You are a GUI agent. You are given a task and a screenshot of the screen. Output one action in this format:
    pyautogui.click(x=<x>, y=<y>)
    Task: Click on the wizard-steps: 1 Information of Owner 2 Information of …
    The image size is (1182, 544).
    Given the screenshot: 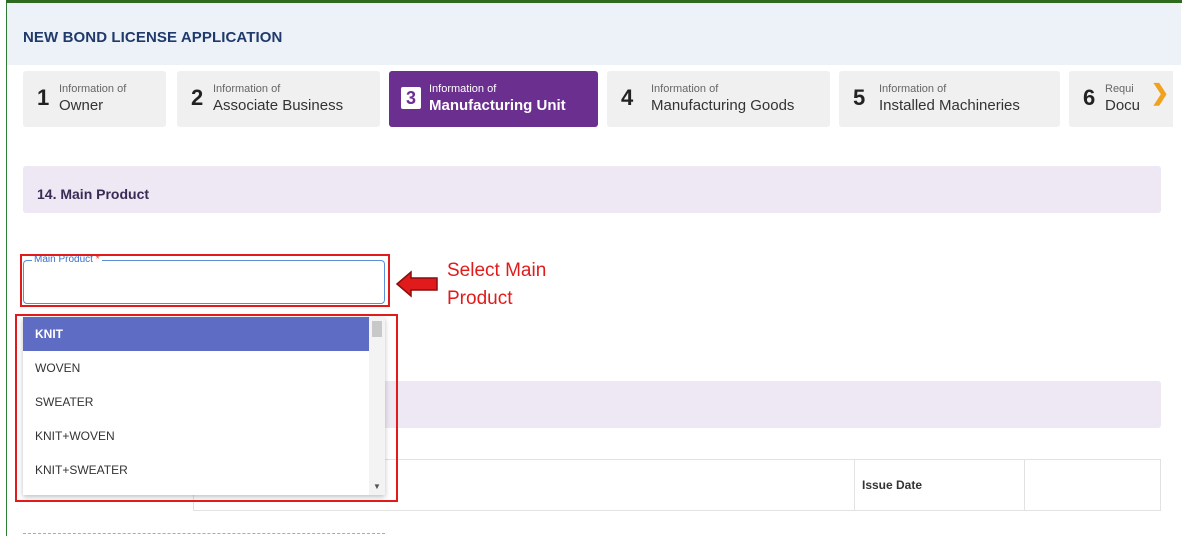 What is the action you would take?
    pyautogui.click(x=598, y=99)
    